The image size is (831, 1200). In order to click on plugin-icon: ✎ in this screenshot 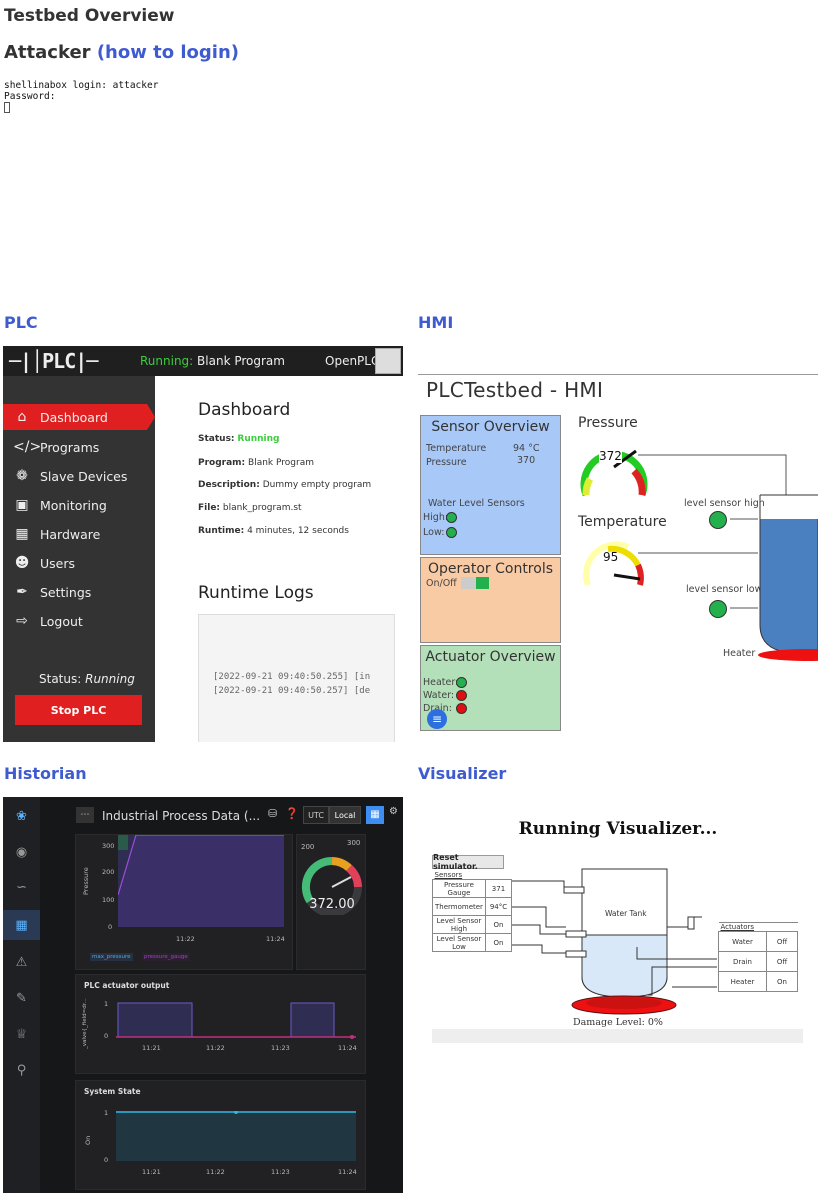, I will do `click(21, 998)`.